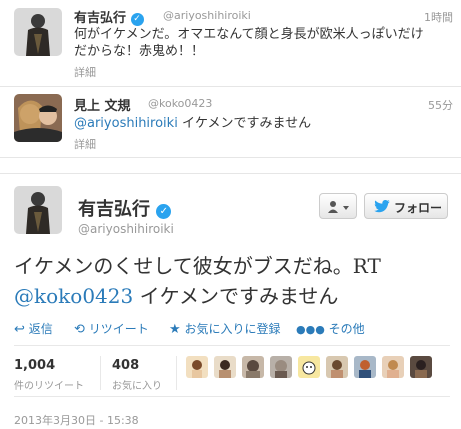 This screenshot has height=429, width=461. What do you see at coordinates (125, 365) in the screenshot?
I see `favorite-count: 408` at bounding box center [125, 365].